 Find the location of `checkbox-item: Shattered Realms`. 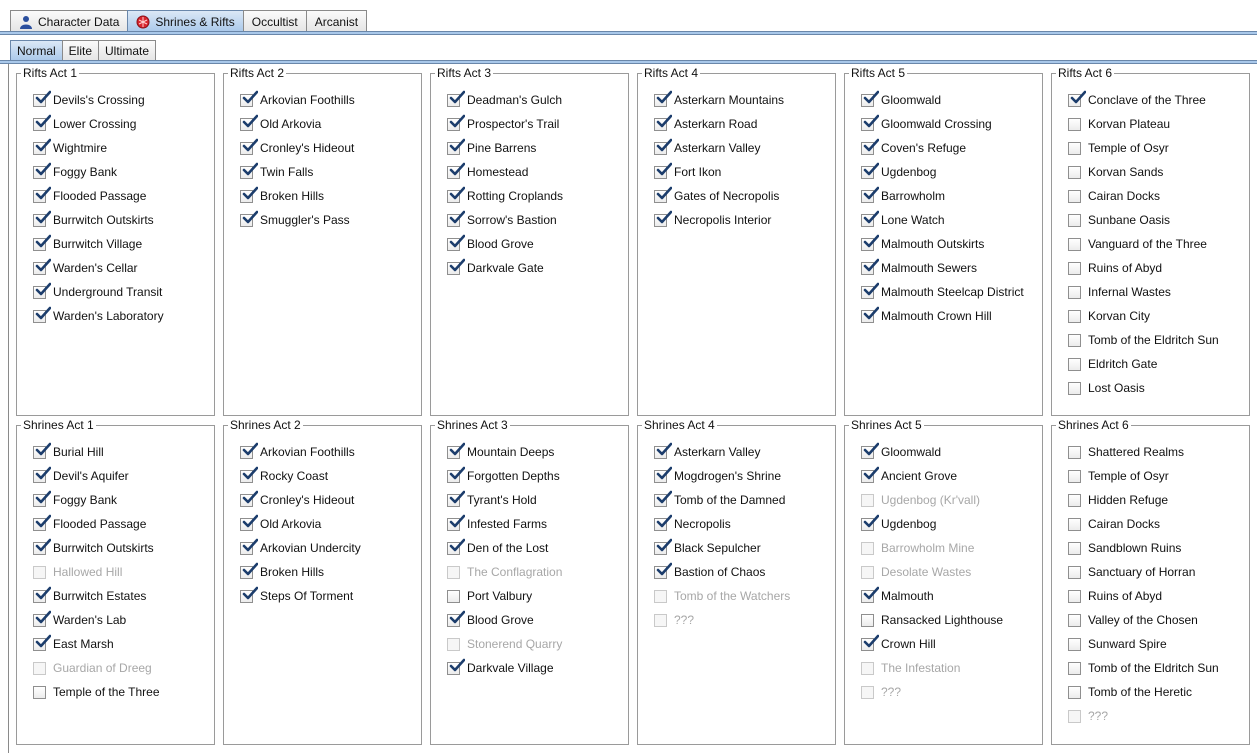

checkbox-item: Shattered Realms is located at coordinates (1126, 452).